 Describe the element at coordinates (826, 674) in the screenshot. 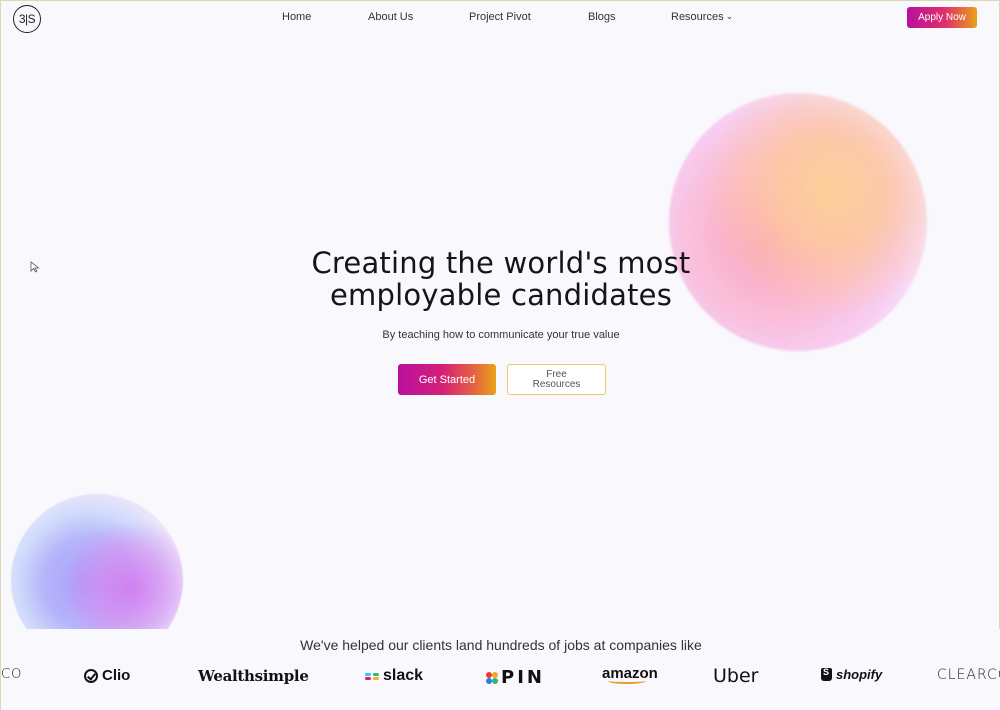

I see `shopify-bag-icon` at that location.